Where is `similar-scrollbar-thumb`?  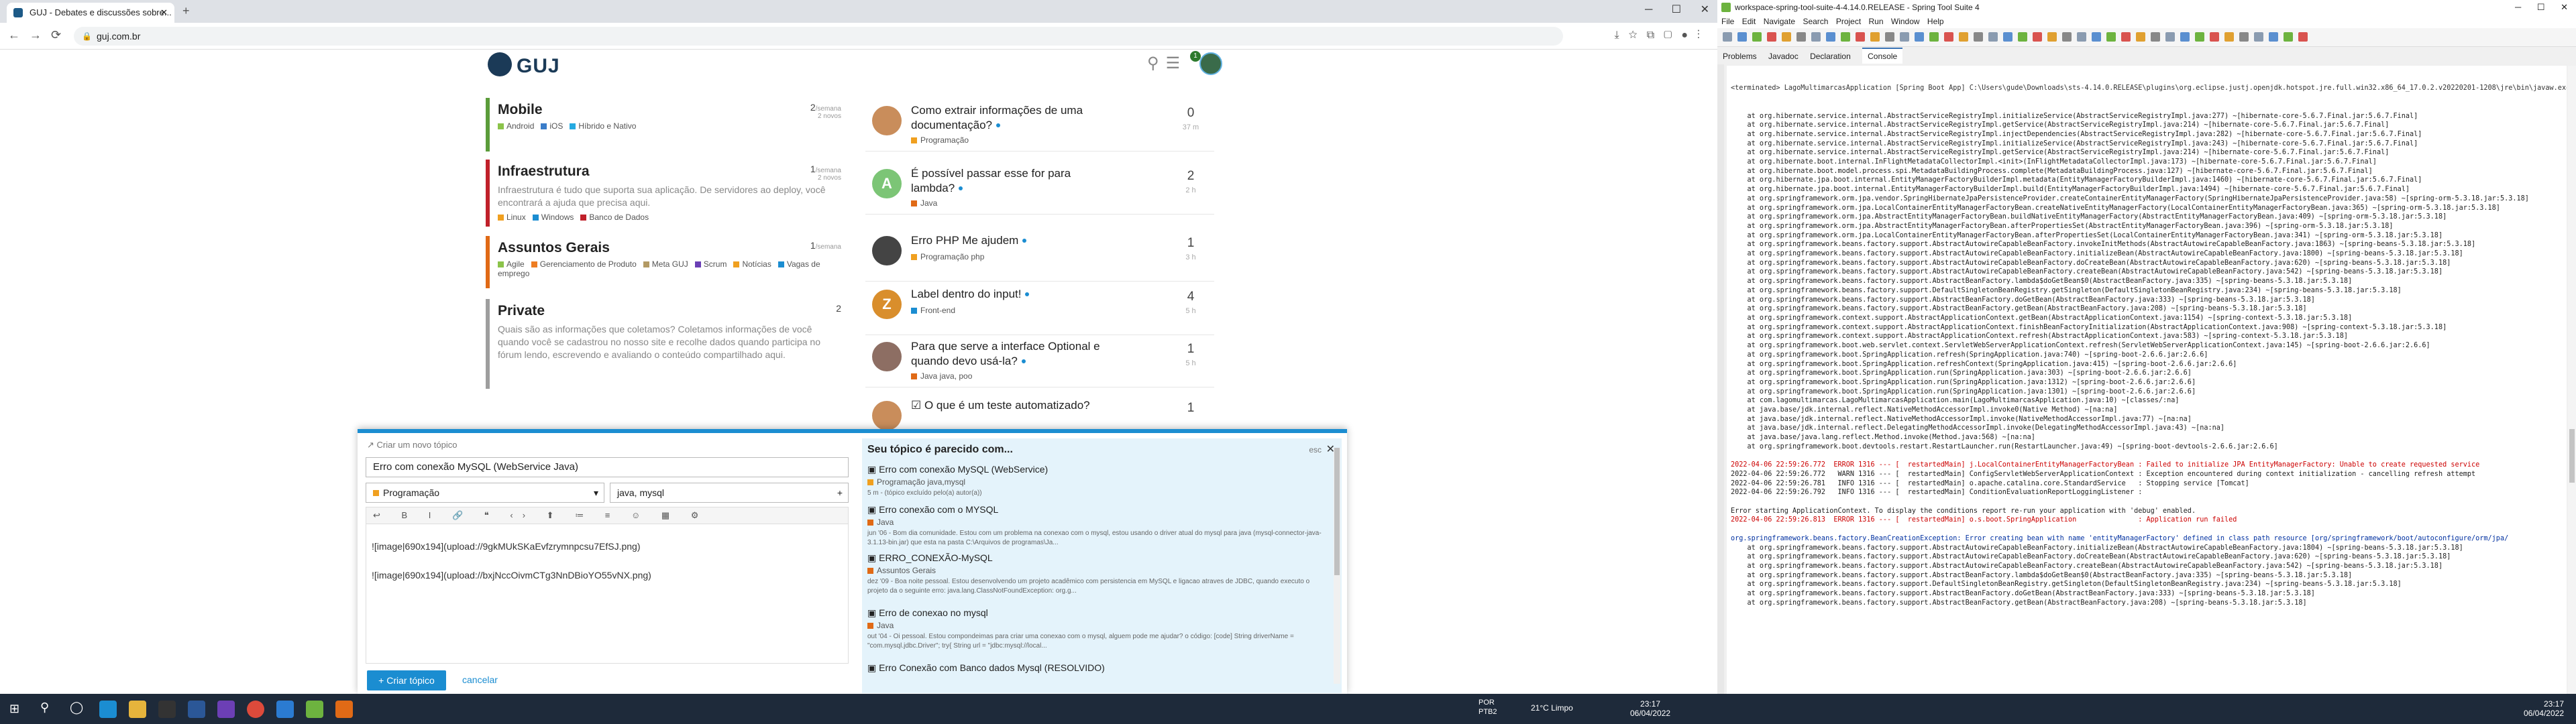 similar-scrollbar-thumb is located at coordinates (1337, 511).